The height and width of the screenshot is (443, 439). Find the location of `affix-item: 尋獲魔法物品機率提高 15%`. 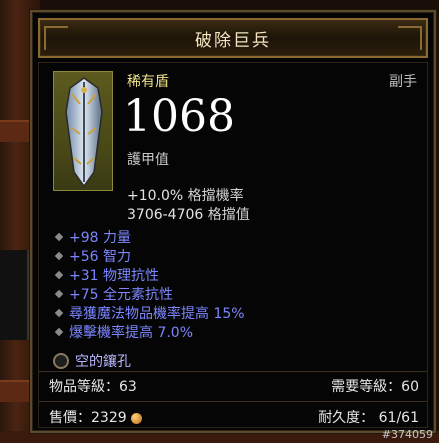

affix-item: 尋獲魔法物品機率提高 15% is located at coordinates (149, 312).